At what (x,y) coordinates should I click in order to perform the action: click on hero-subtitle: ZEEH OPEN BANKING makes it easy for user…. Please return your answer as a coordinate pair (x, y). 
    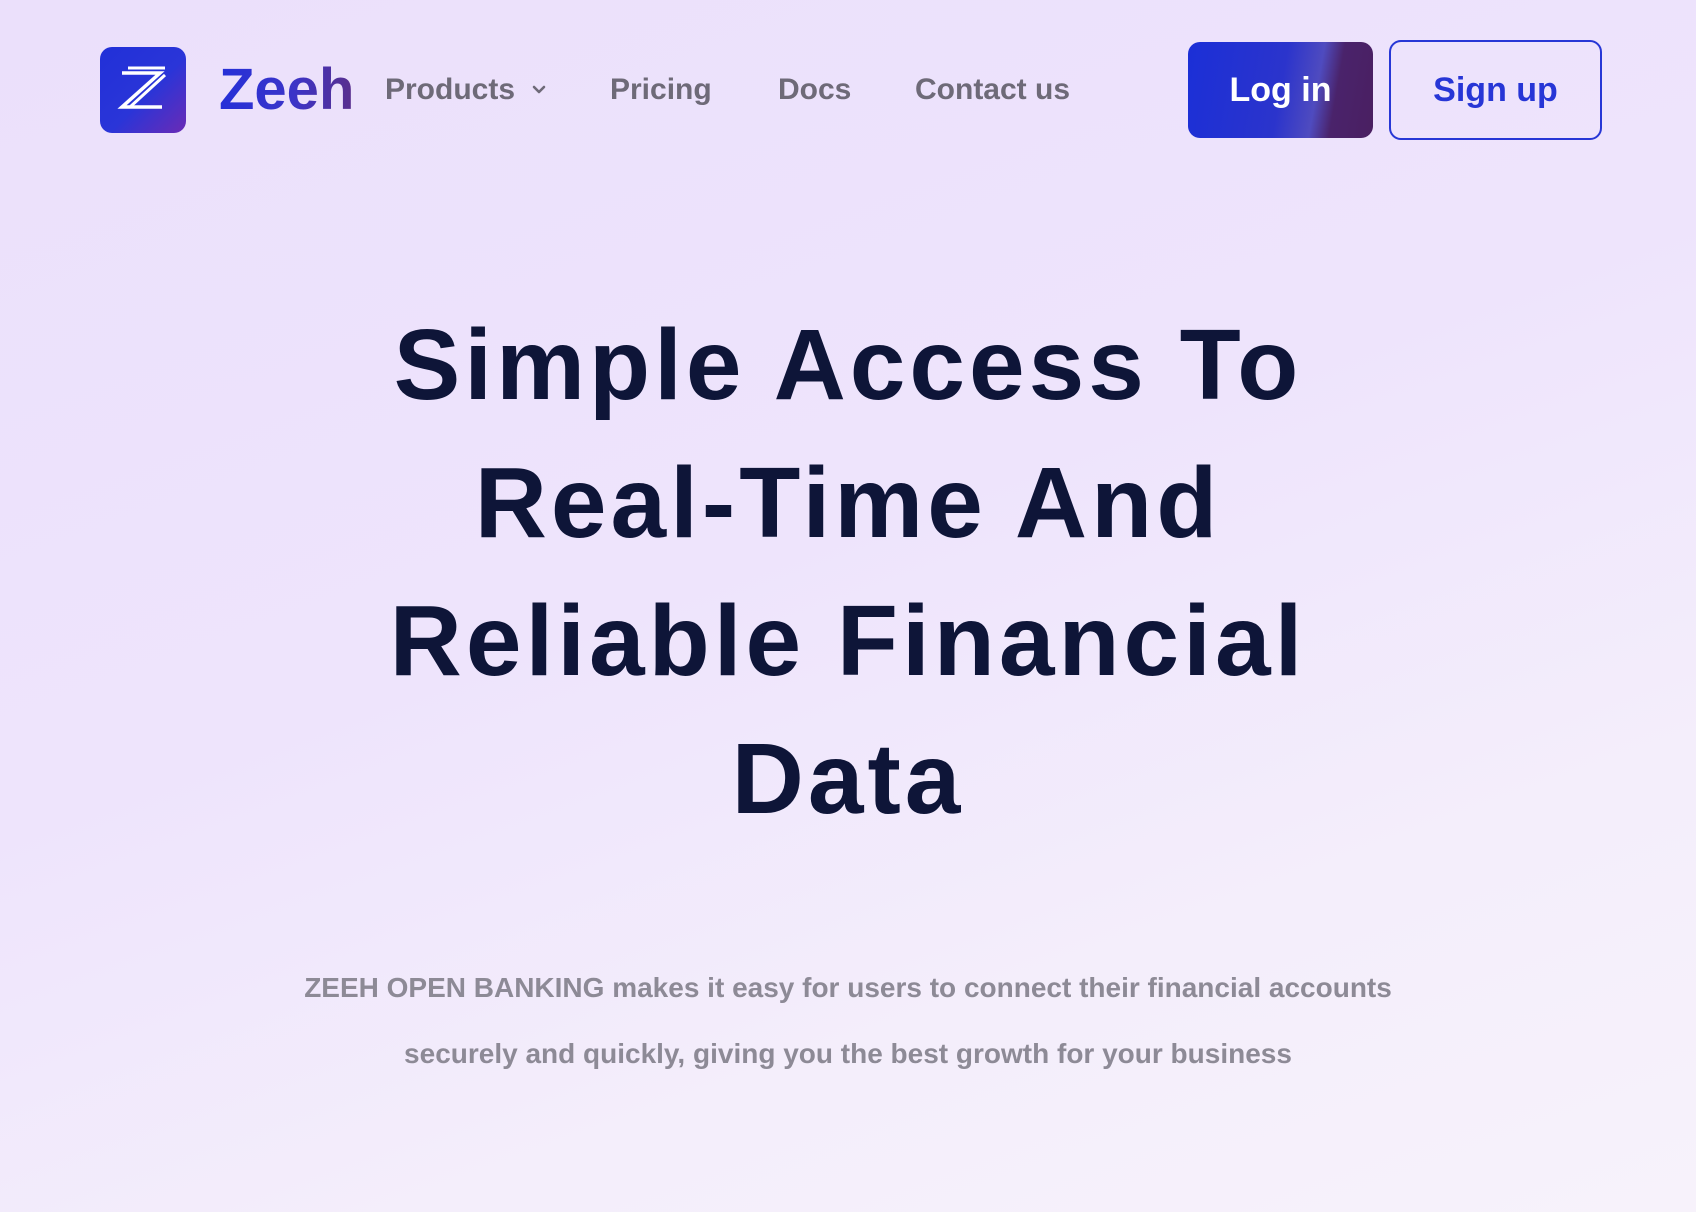
    Looking at the image, I should click on (848, 1020).